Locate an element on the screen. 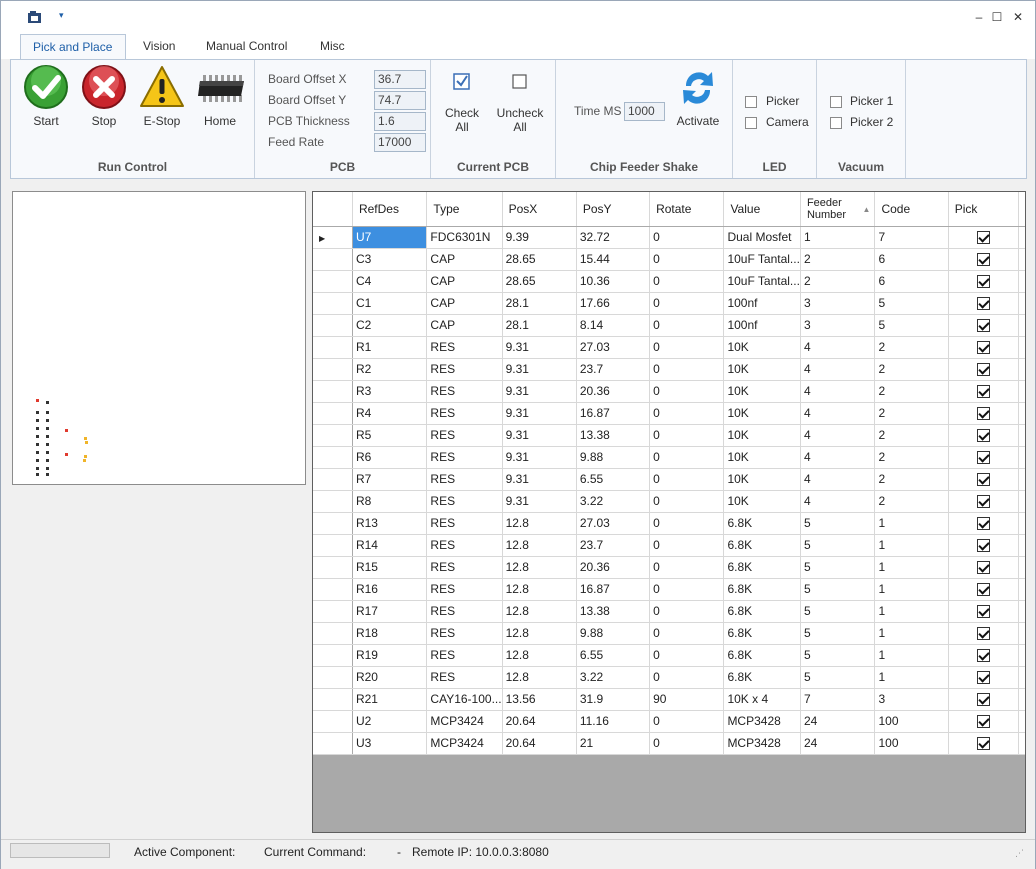 The height and width of the screenshot is (869, 1036). table-row: U3 MCP3424 20.64 21 0 MCP3428 24 100 is located at coordinates (669, 743).